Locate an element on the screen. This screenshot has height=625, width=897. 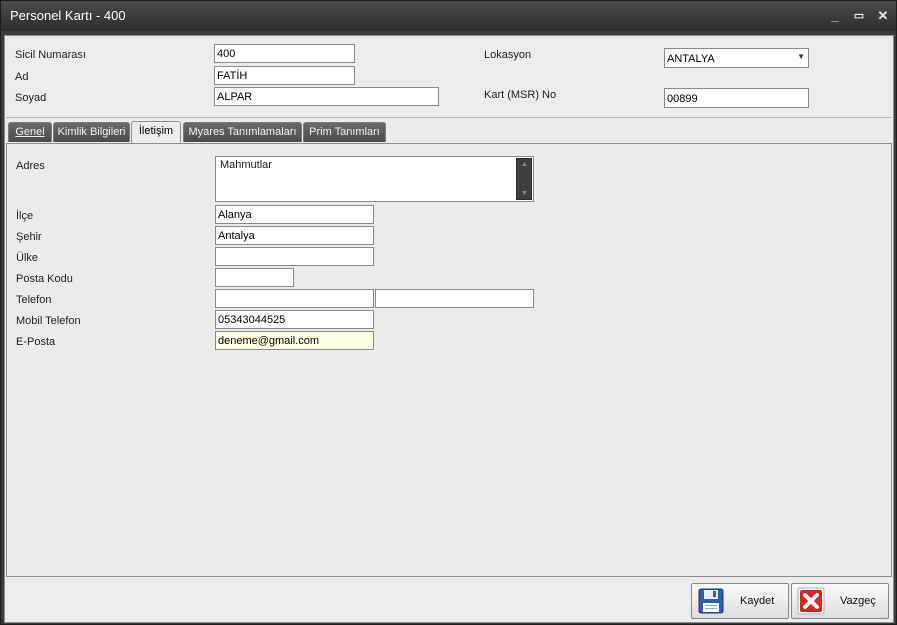
tab-kimlik-bilgileri: Kimlik Bilgileri is located at coordinates (91, 132).